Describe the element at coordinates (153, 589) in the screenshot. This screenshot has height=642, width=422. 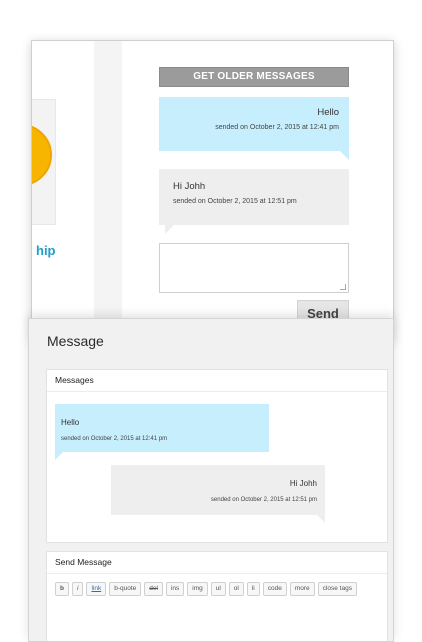
I see `delete-button: del` at that location.